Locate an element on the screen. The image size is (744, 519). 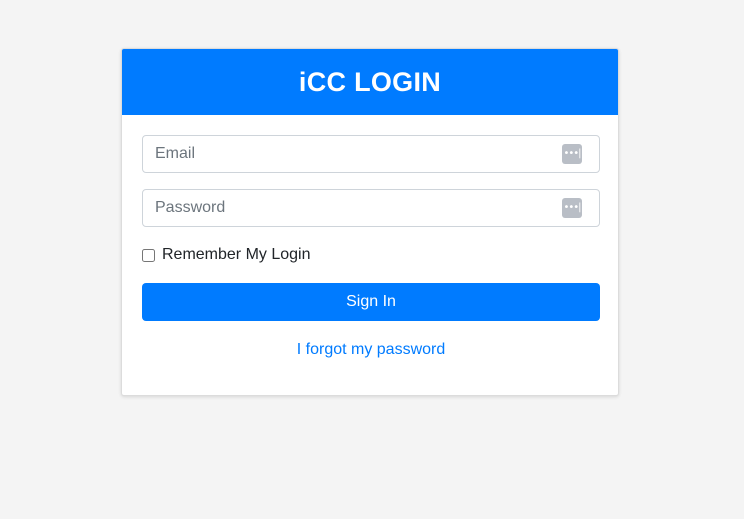
email-field: •••| is located at coordinates (371, 154).